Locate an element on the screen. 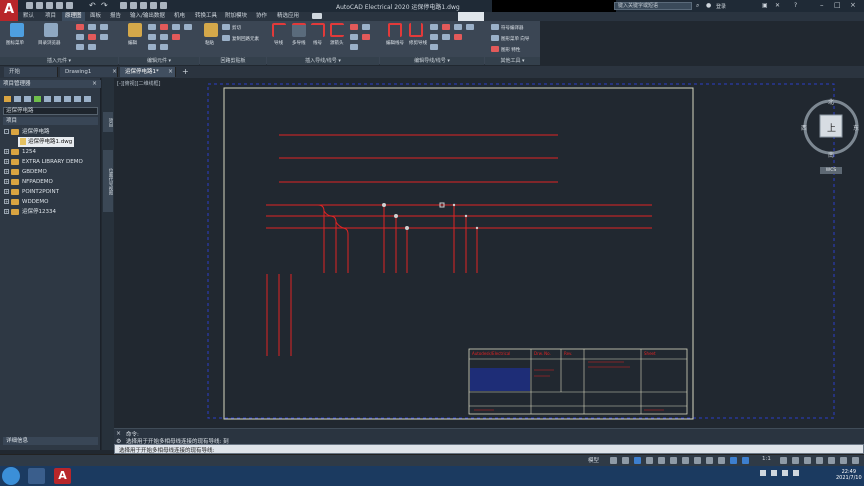 Image resolution: width=864 pixels, height=486 pixels. tray-icon is located at coordinates (763, 473).